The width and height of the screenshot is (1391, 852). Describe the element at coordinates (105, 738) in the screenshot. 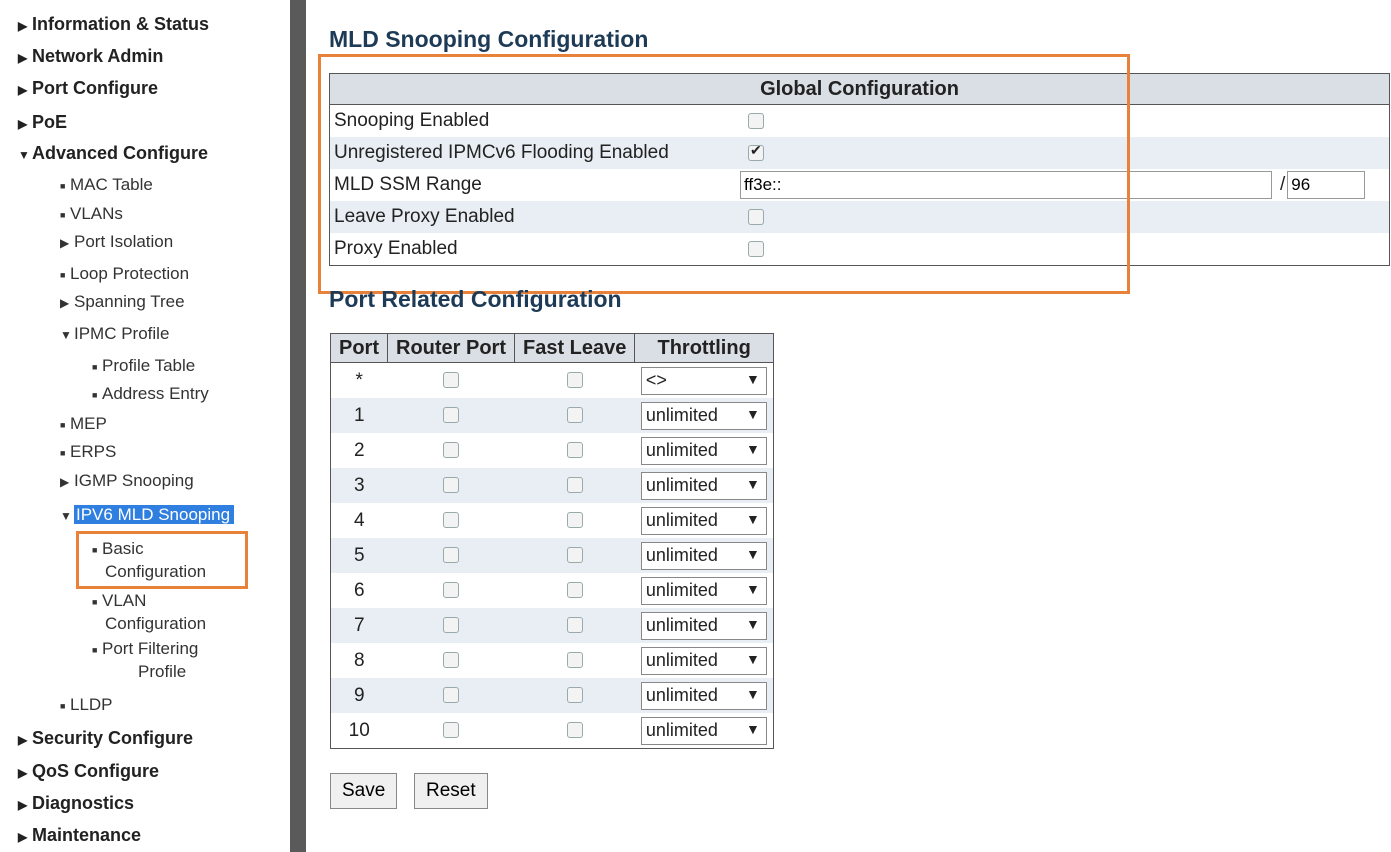

I see `nav-security-configure: ▶ Security Configure` at that location.